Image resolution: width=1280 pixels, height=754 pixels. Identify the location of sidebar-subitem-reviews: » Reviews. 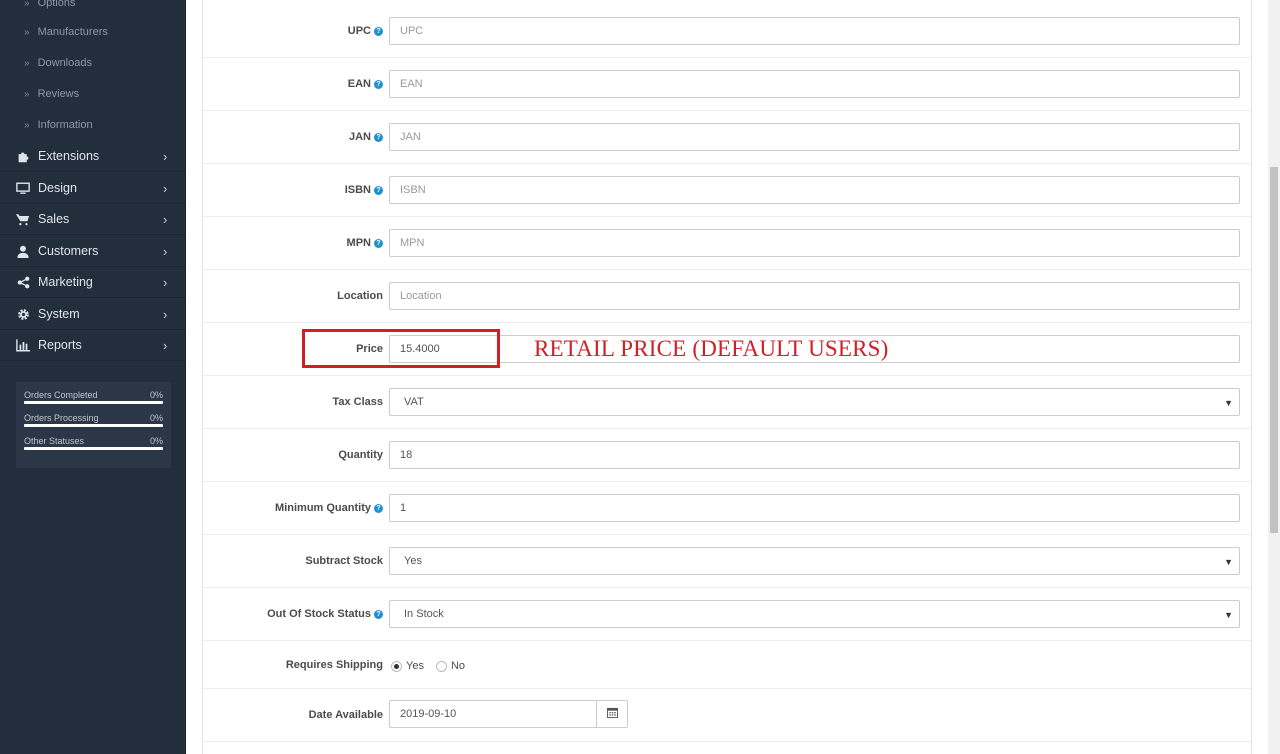
(51, 94).